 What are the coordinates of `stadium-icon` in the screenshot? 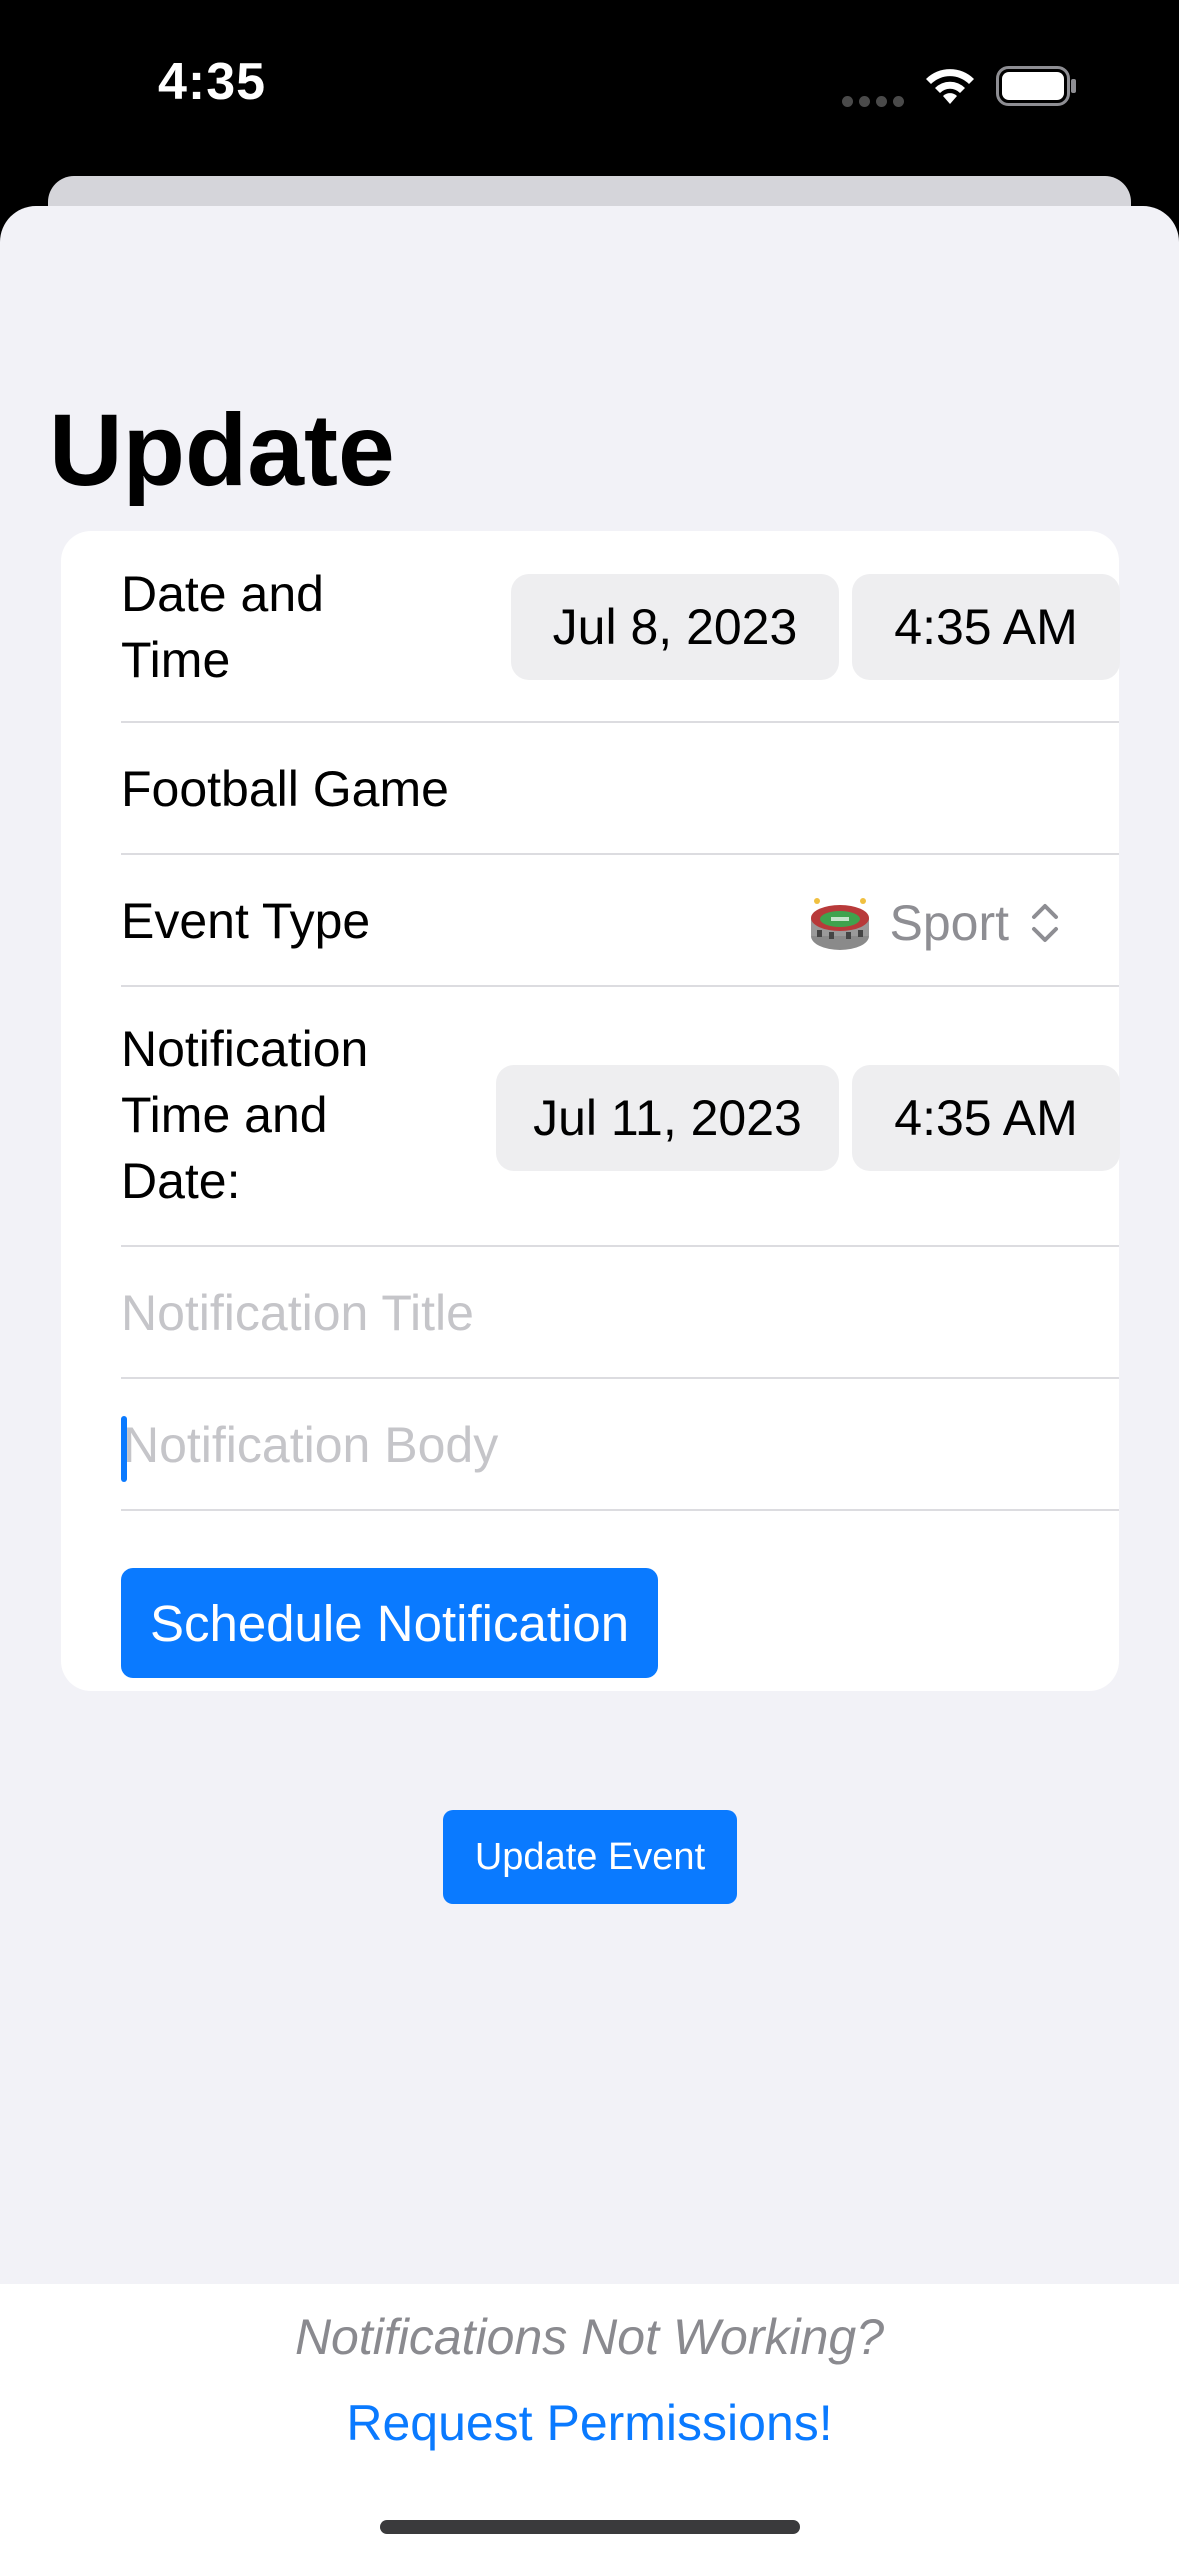 It's located at (840, 924).